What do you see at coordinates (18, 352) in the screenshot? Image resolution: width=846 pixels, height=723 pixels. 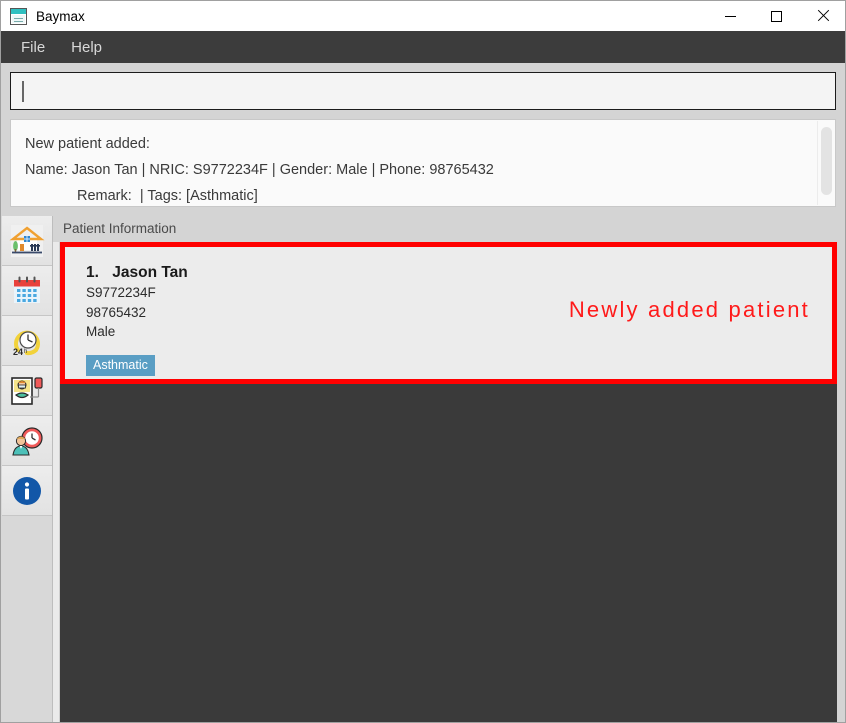 I see `svg-text: 24` at bounding box center [18, 352].